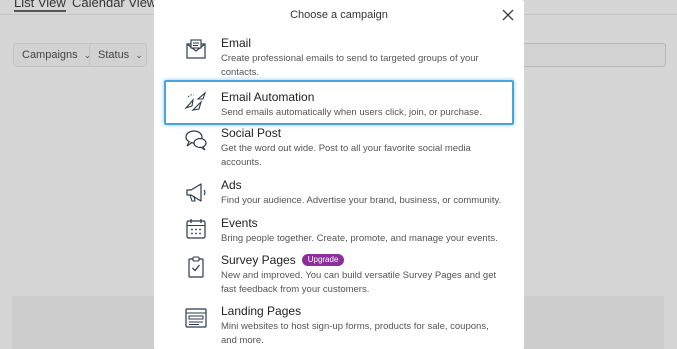 The width and height of the screenshot is (677, 349). Describe the element at coordinates (139, 55) in the screenshot. I see `chevron-down-icon: ⌄` at that location.